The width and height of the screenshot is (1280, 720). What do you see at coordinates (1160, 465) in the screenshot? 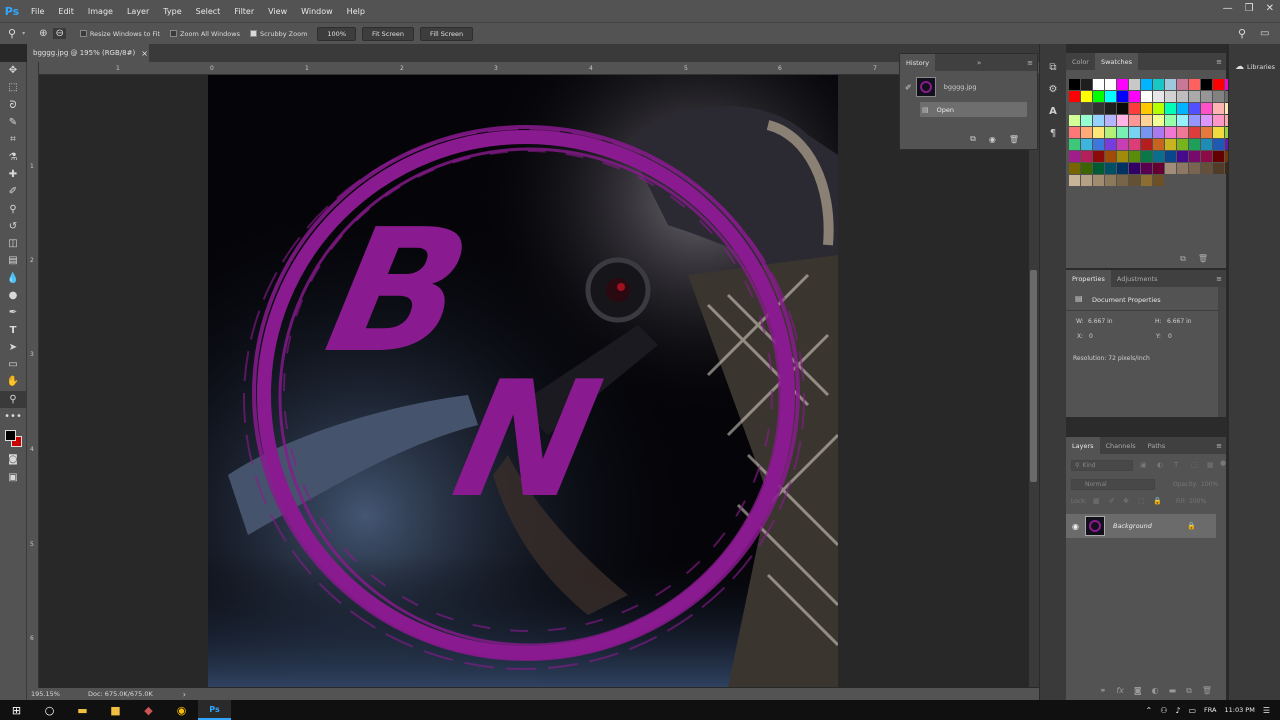
I see `filter-adjustment-icon: ◐` at bounding box center [1160, 465].